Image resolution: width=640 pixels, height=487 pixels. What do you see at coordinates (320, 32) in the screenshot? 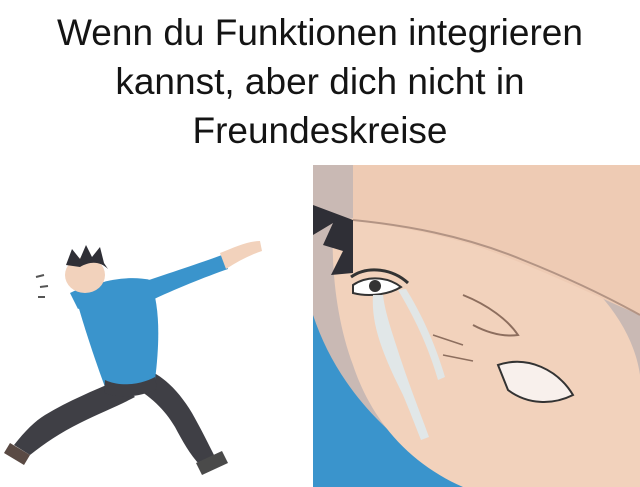
I see `caption-line-1: Wenn du Funktionen integrieren` at bounding box center [320, 32].